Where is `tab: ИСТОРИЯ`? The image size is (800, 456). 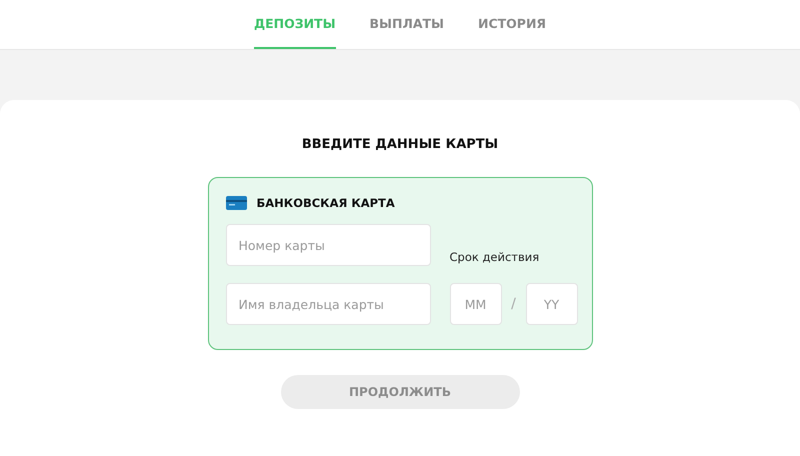 tab: ИСТОРИЯ is located at coordinates (512, 24).